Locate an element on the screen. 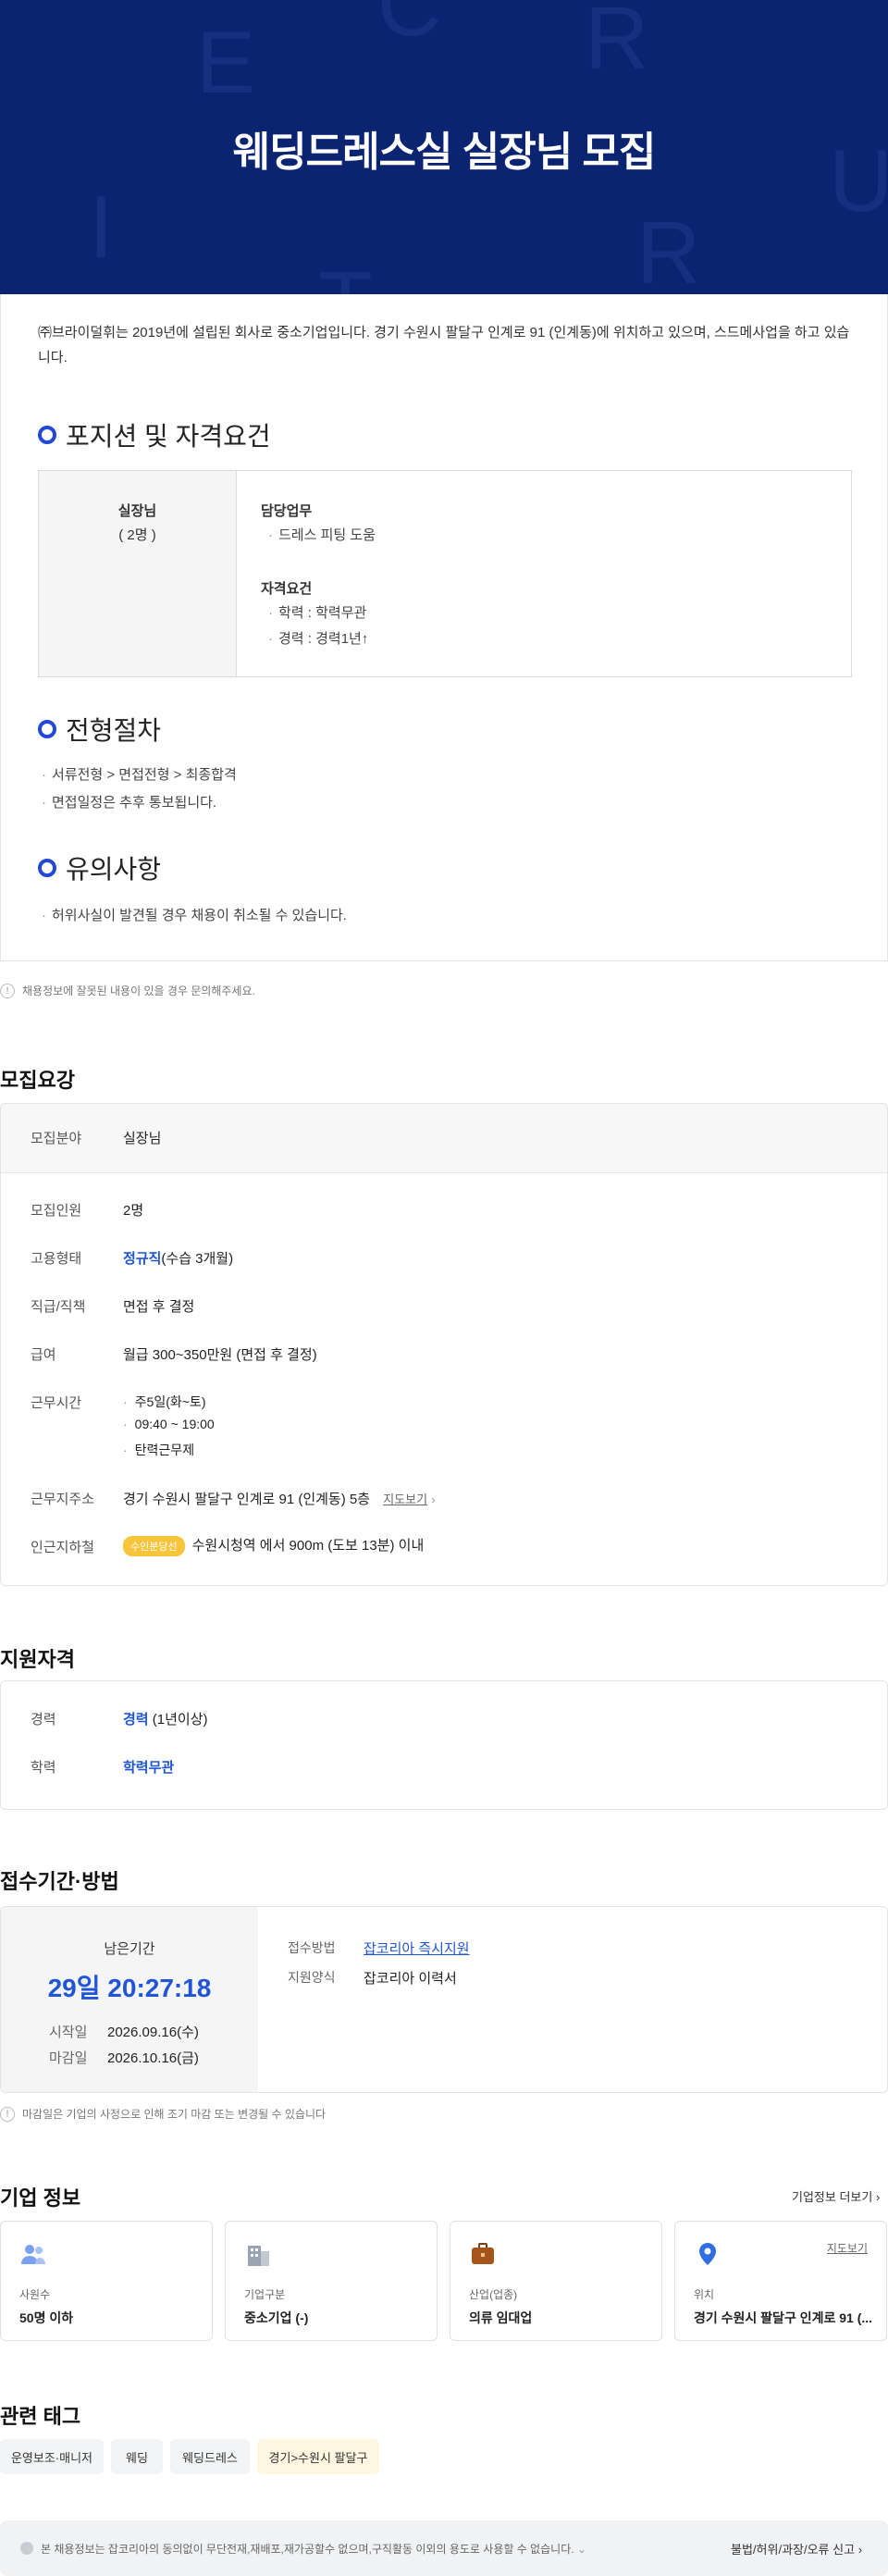 This screenshot has width=888, height=2576. banner-decor-letter: T is located at coordinates (346, 277).